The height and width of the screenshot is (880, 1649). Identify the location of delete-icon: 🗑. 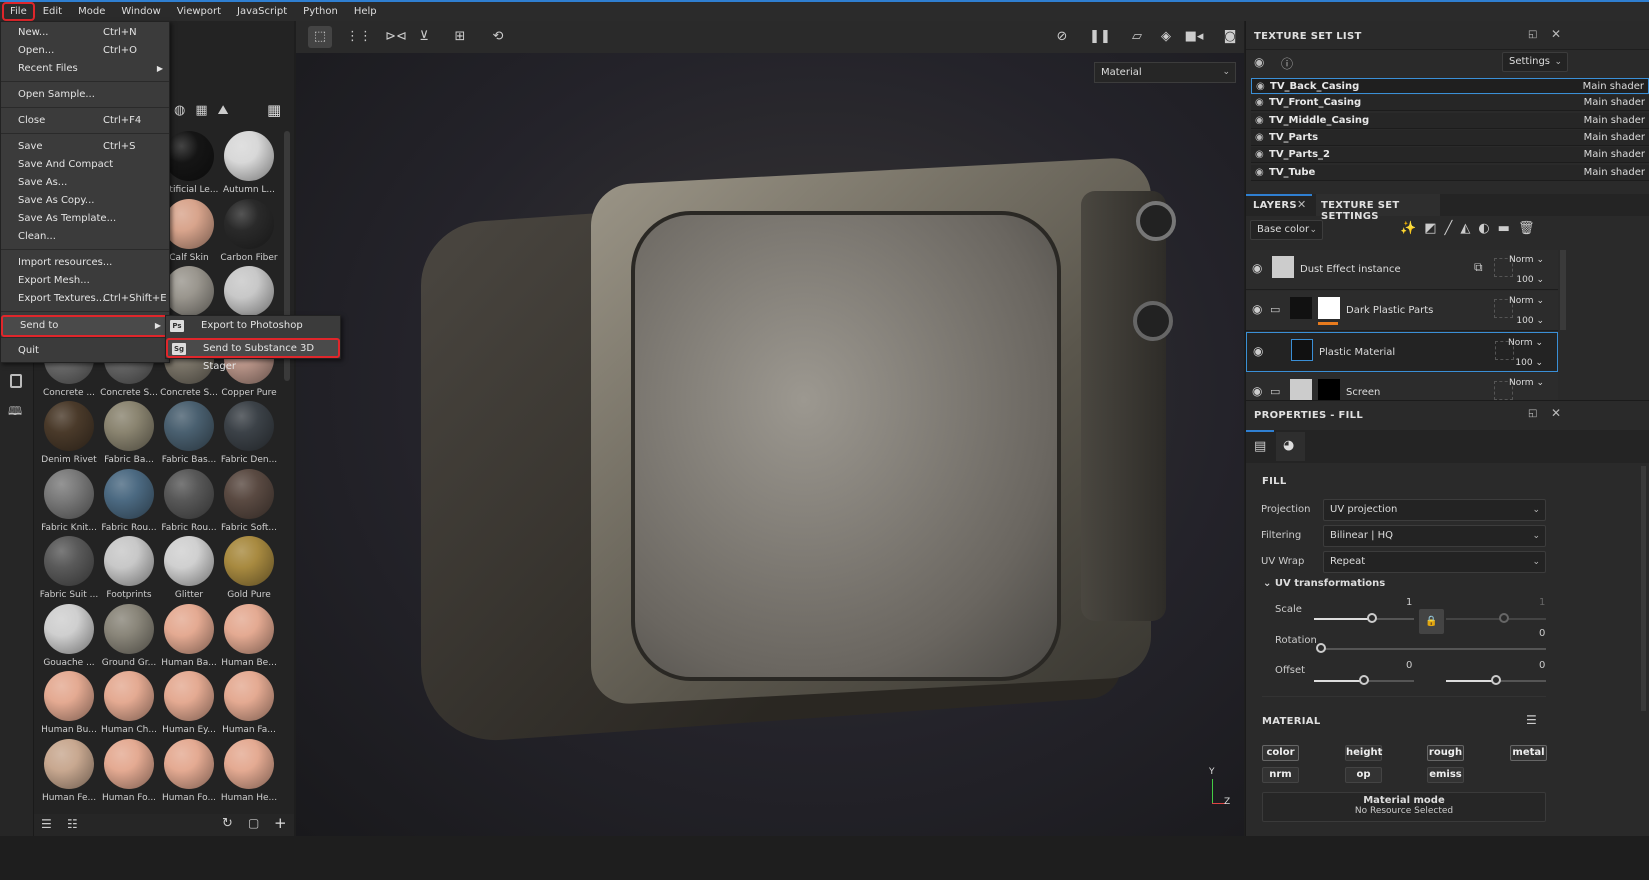
(1530, 228).